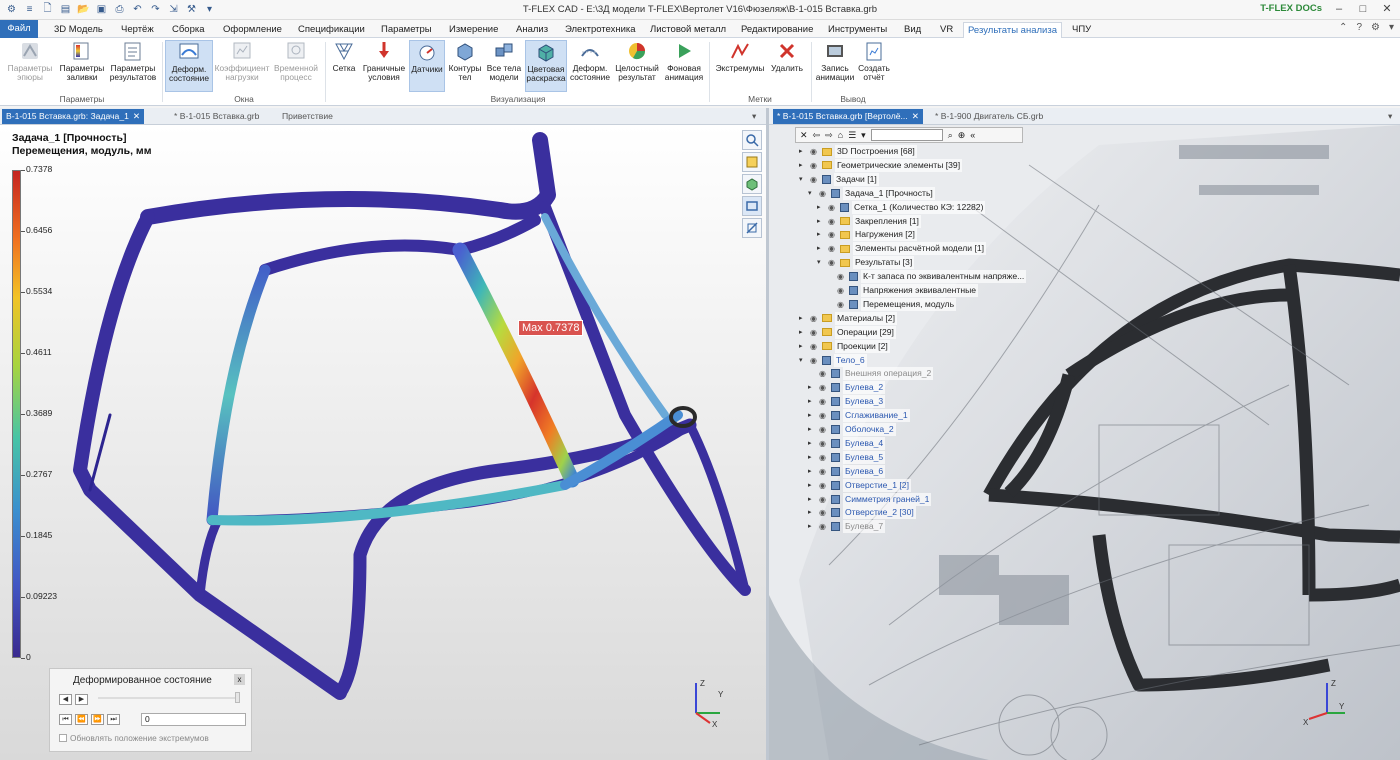 The height and width of the screenshot is (760, 1400). Describe the element at coordinates (242, 66) in the screenshot. I see `load-factor-button: Коэффициент нагрузки` at that location.